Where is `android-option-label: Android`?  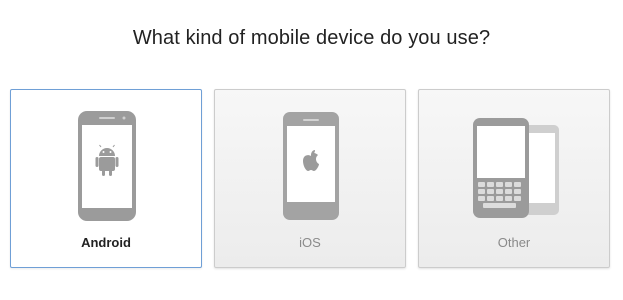
android-option-label: Android is located at coordinates (106, 242).